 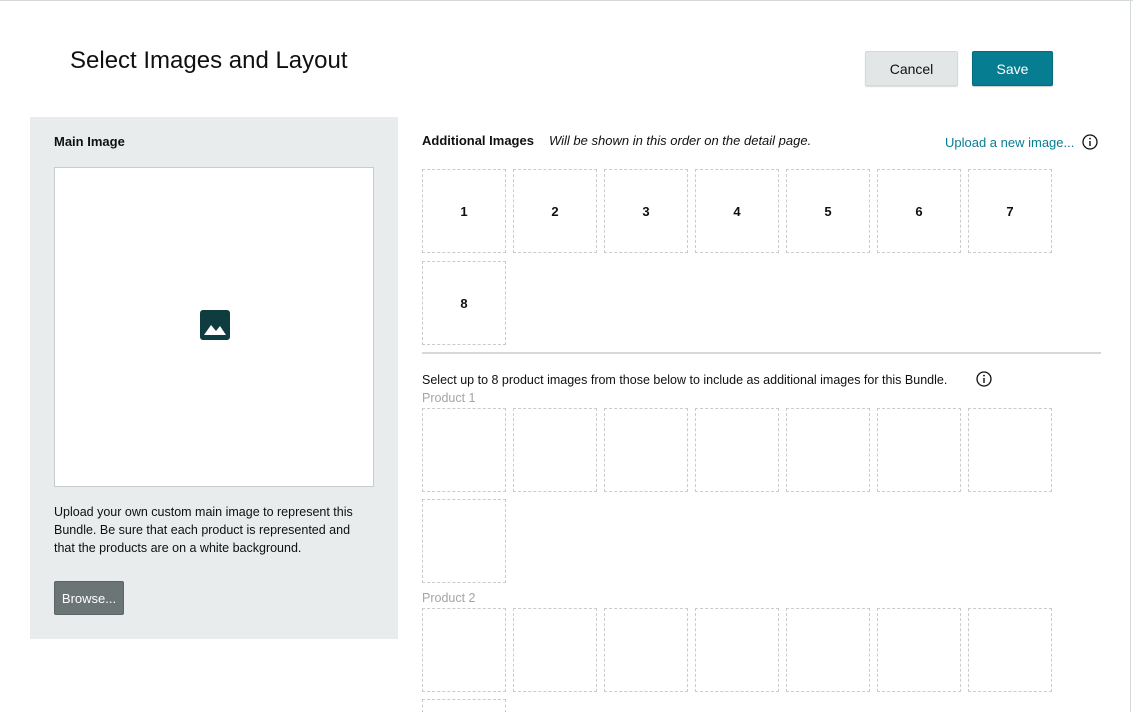 What do you see at coordinates (478, 140) in the screenshot?
I see `additional-images-heading: Additional Images` at bounding box center [478, 140].